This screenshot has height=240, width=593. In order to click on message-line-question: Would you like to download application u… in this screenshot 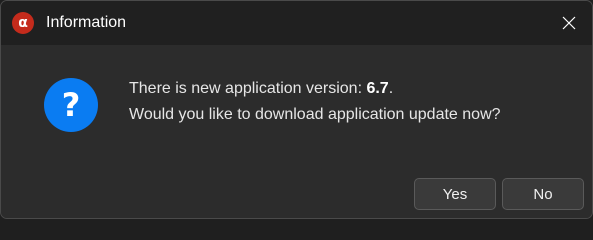, I will do `click(315, 114)`.